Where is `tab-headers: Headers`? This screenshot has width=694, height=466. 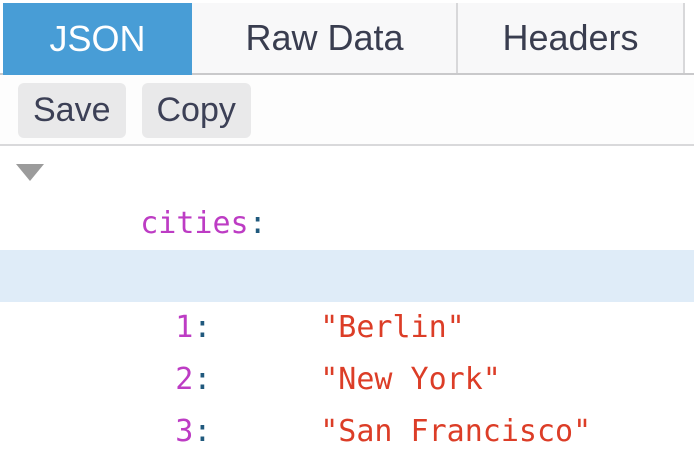 tab-headers: Headers is located at coordinates (570, 38).